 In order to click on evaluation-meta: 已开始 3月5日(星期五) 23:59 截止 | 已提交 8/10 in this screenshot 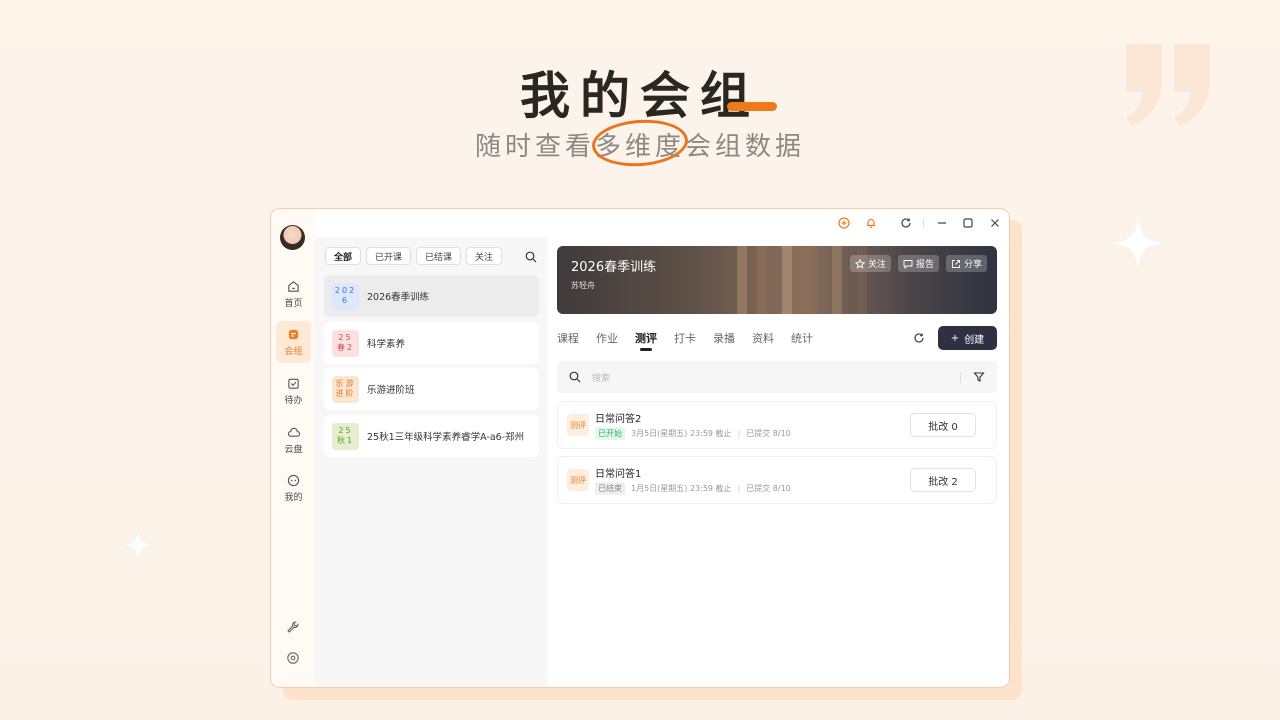, I will do `click(693, 433)`.